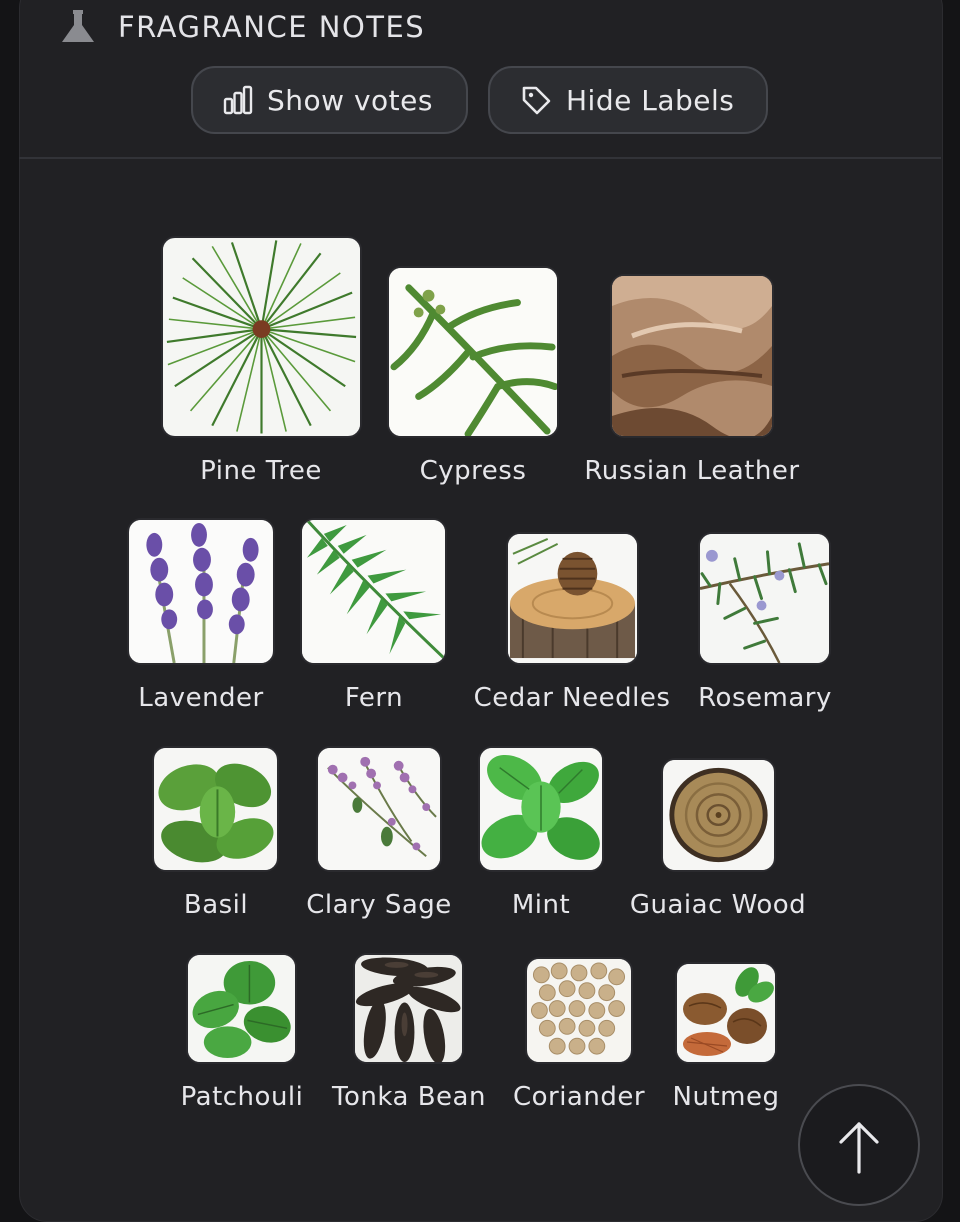 The height and width of the screenshot is (1222, 960). I want to click on scroll-to-top-button, so click(859, 1145).